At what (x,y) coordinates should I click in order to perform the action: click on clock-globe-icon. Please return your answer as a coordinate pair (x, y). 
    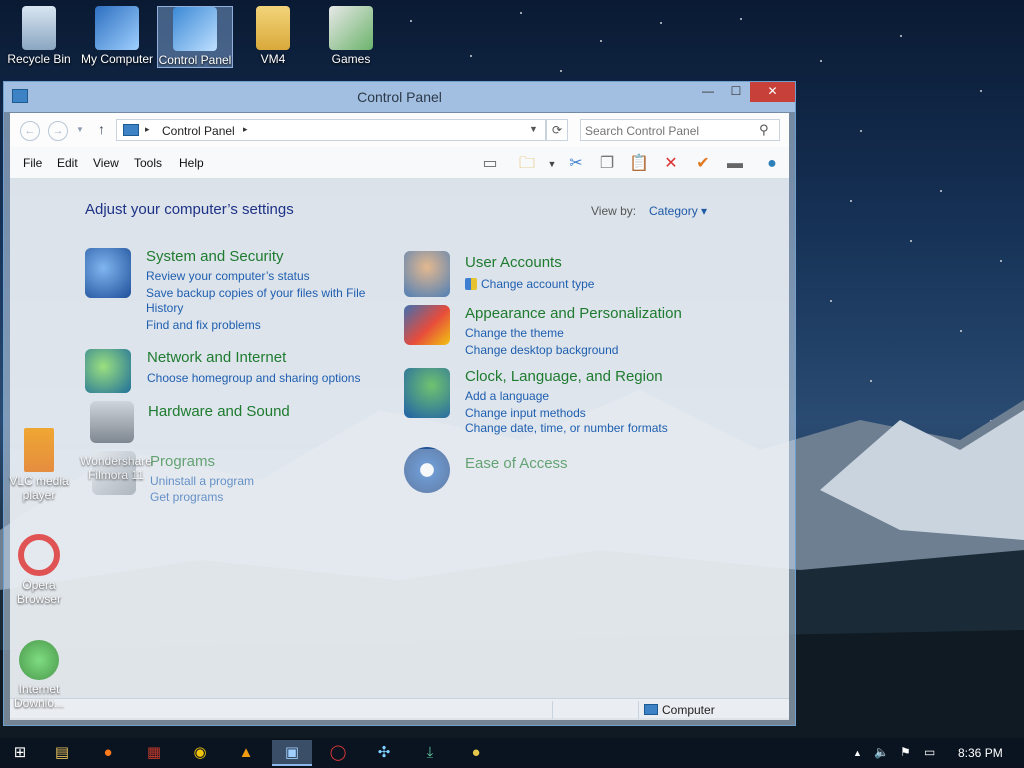
    Looking at the image, I should click on (427, 393).